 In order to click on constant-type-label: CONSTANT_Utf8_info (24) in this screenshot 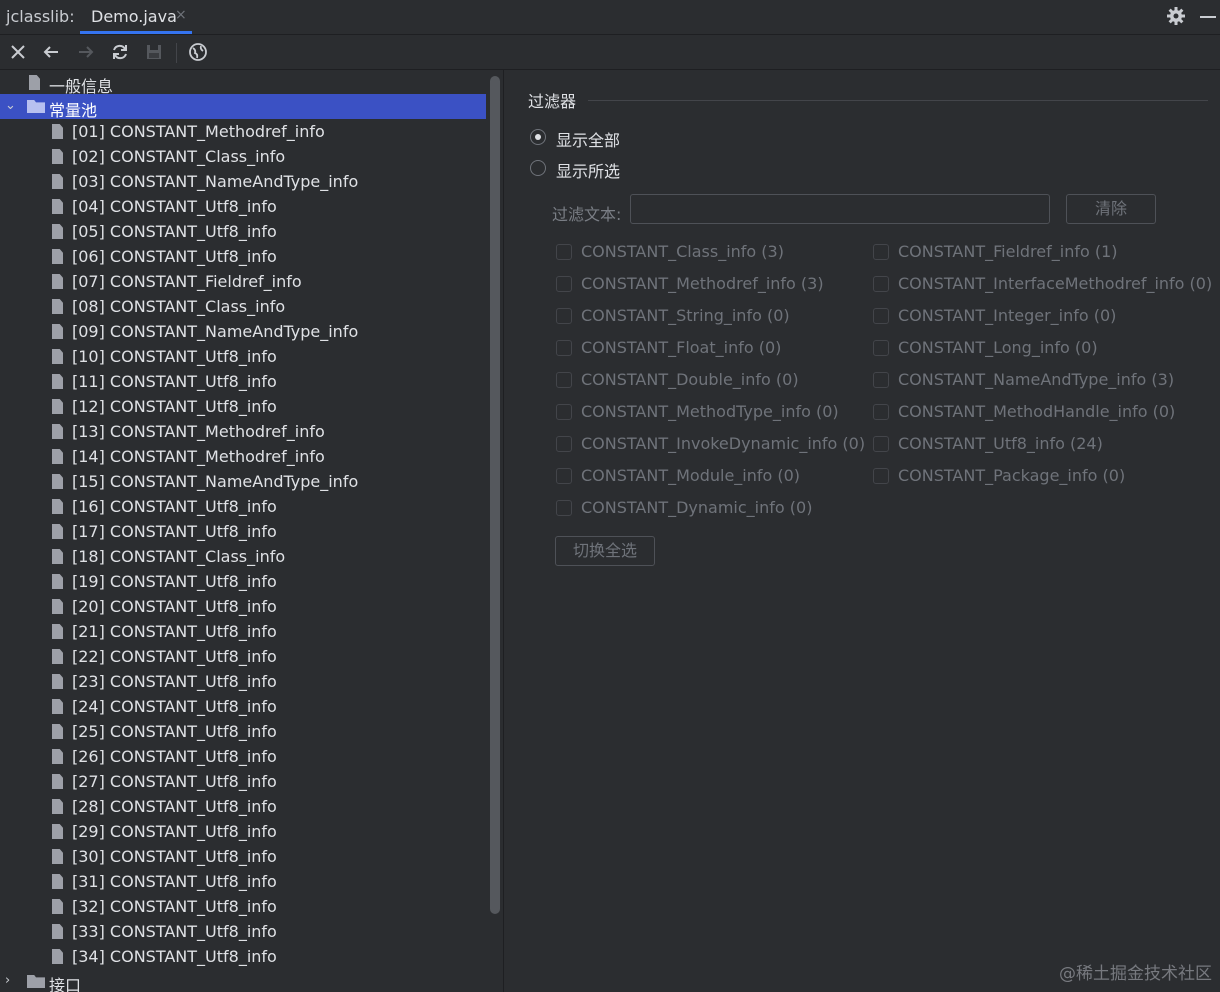, I will do `click(1000, 443)`.